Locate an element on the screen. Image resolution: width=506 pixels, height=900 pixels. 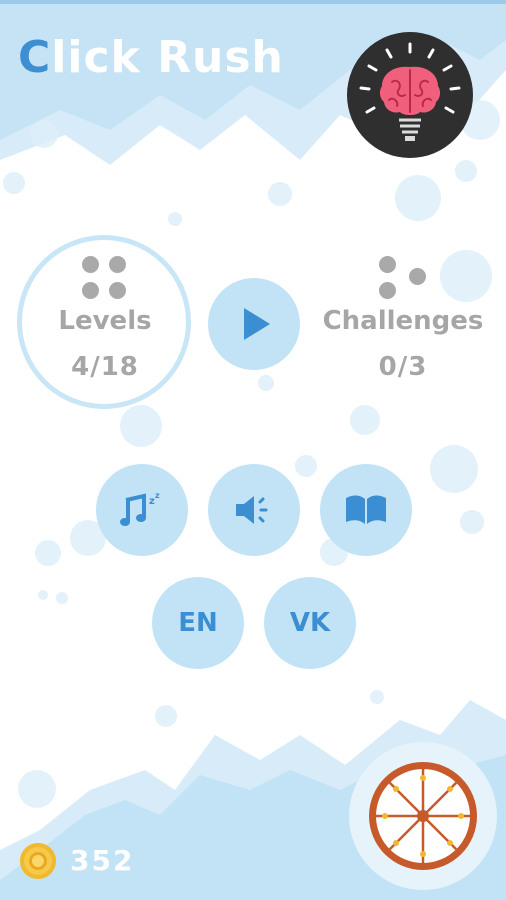
challenges-label: Challenges is located at coordinates (403, 321).